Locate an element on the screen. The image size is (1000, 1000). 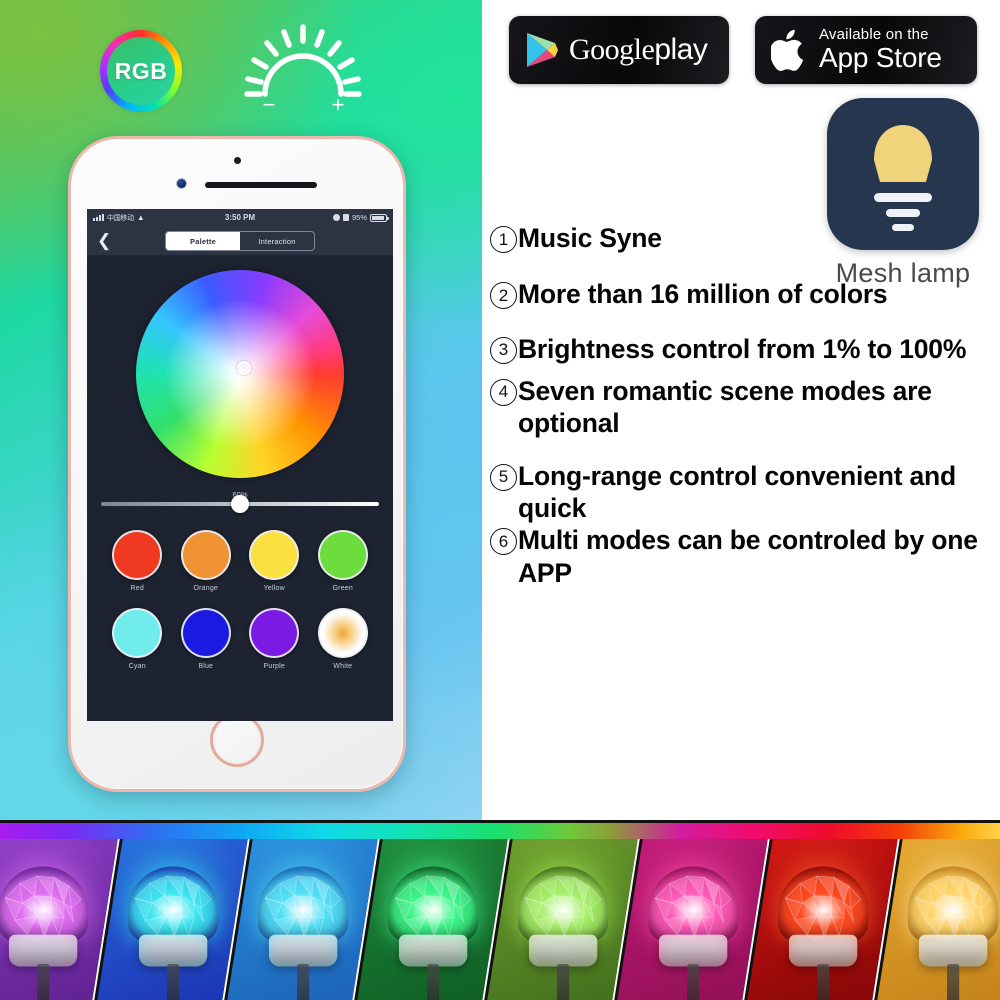
color-preset-label: Red is located at coordinates (137, 588).